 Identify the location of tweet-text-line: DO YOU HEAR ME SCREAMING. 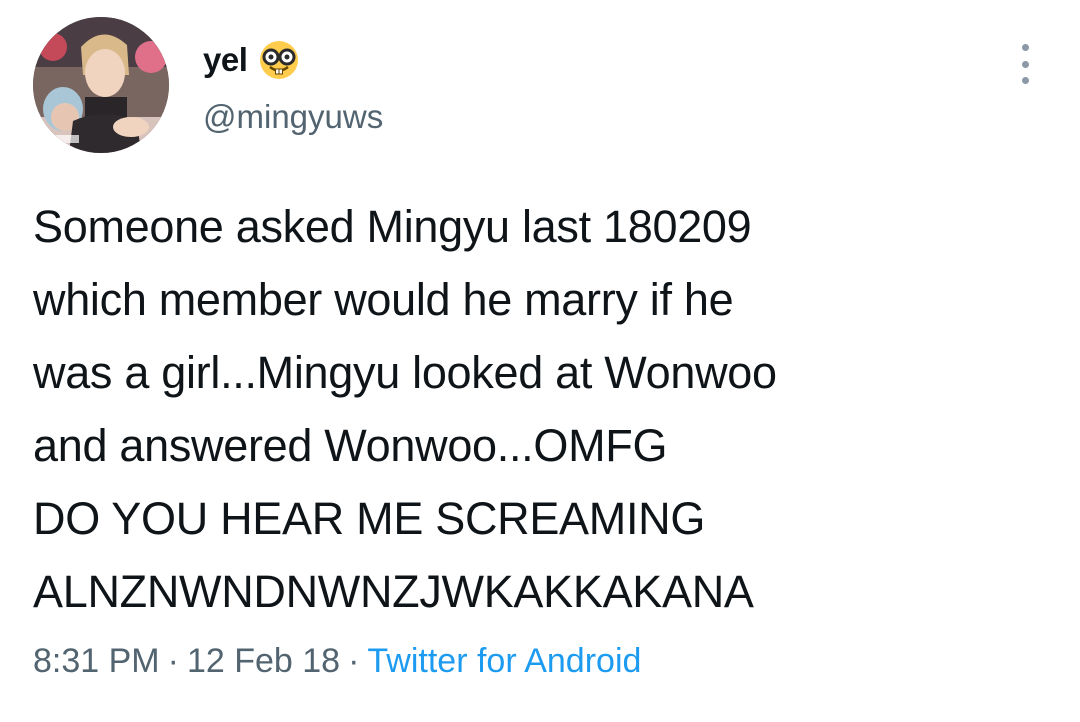
(369, 518).